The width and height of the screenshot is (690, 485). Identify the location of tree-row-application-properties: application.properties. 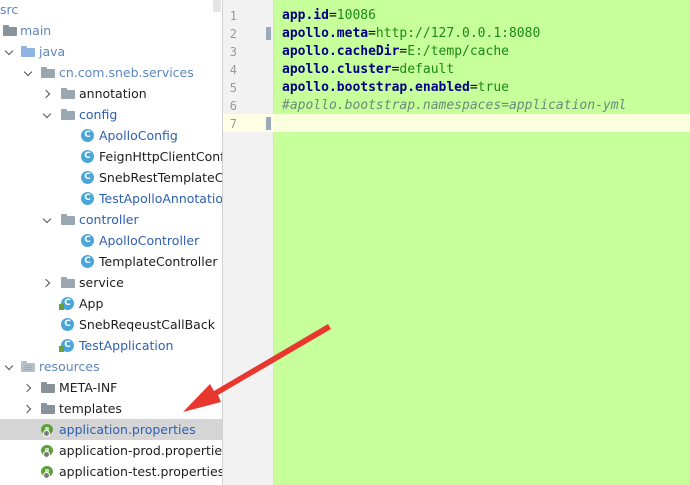
(111, 429).